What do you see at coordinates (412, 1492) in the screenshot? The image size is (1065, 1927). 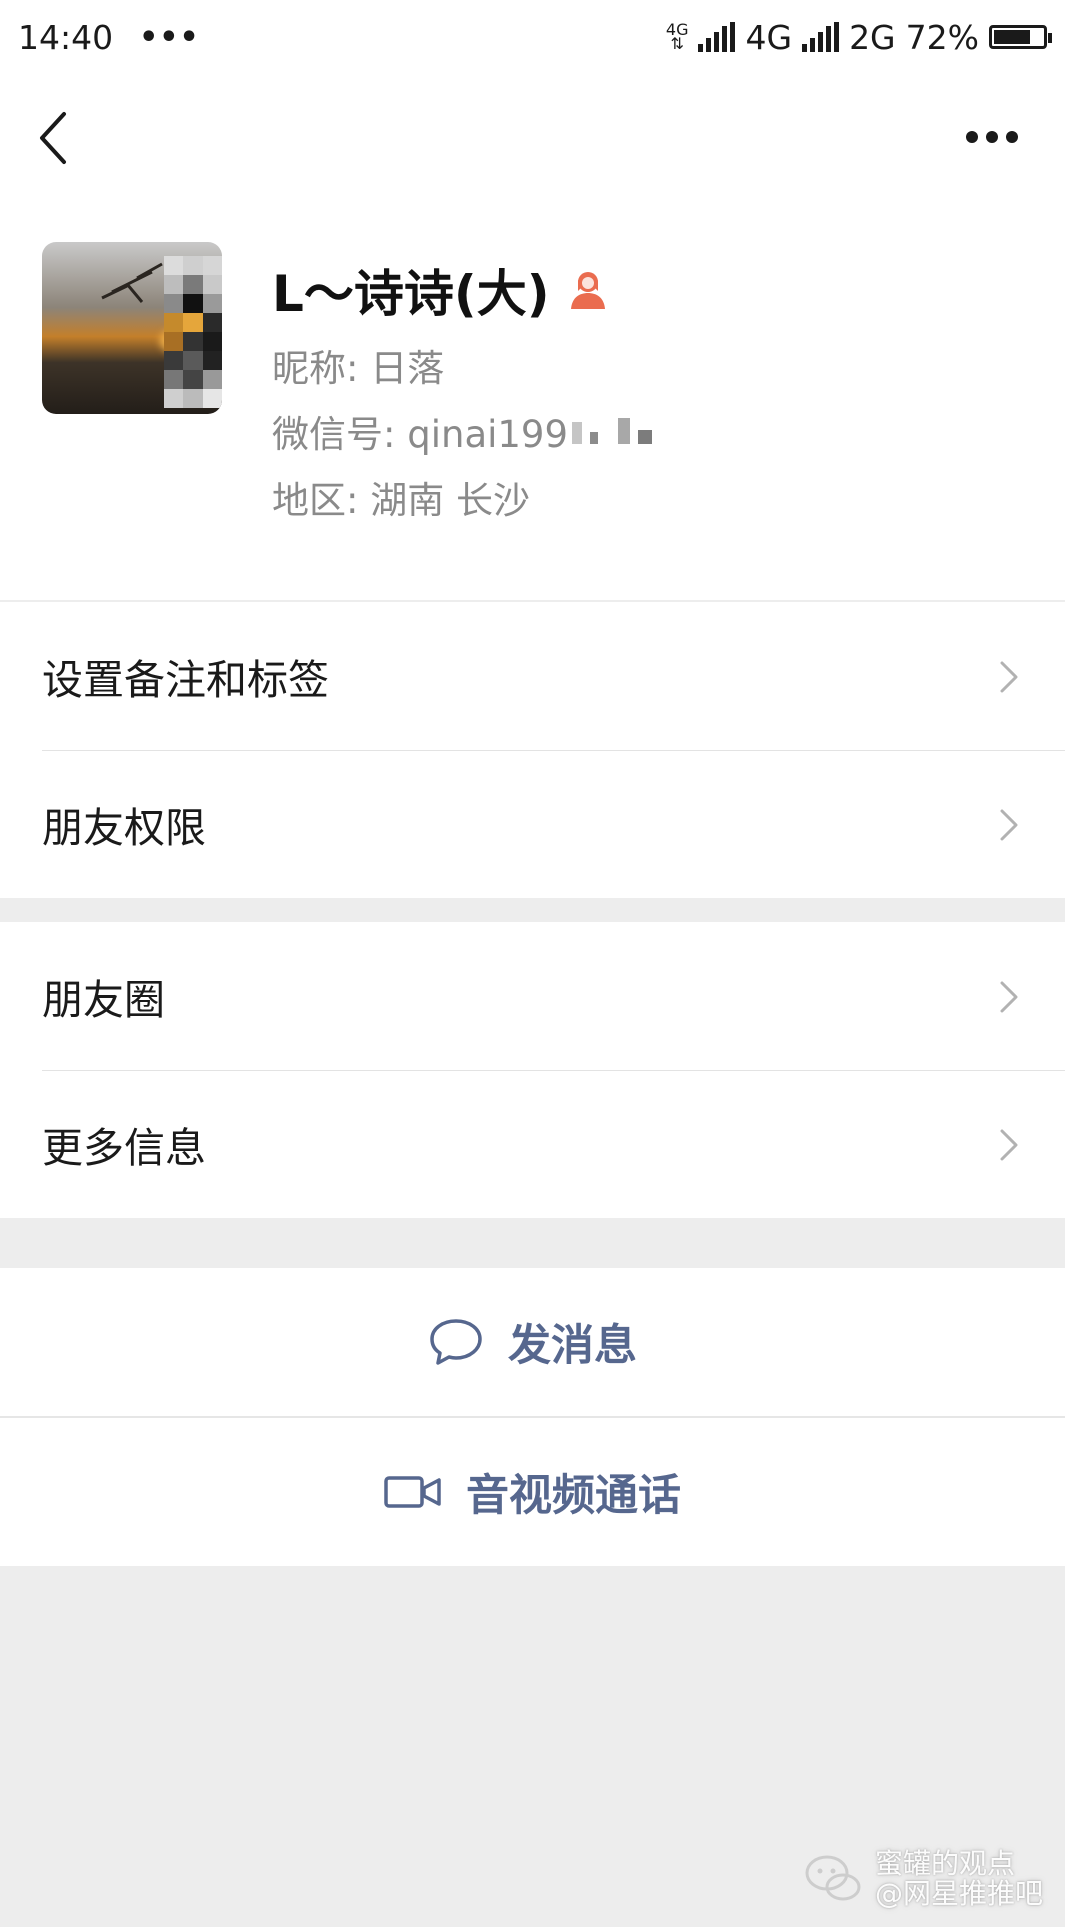 I see `video-camera-icon` at bounding box center [412, 1492].